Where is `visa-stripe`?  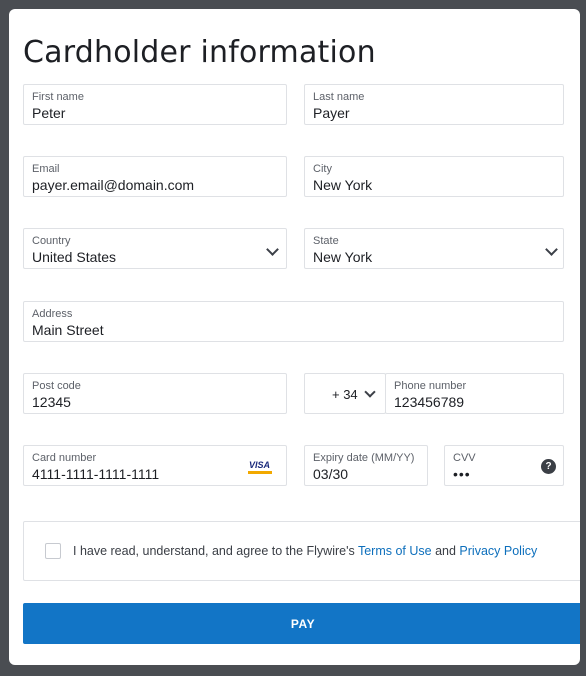
visa-stripe is located at coordinates (260, 472).